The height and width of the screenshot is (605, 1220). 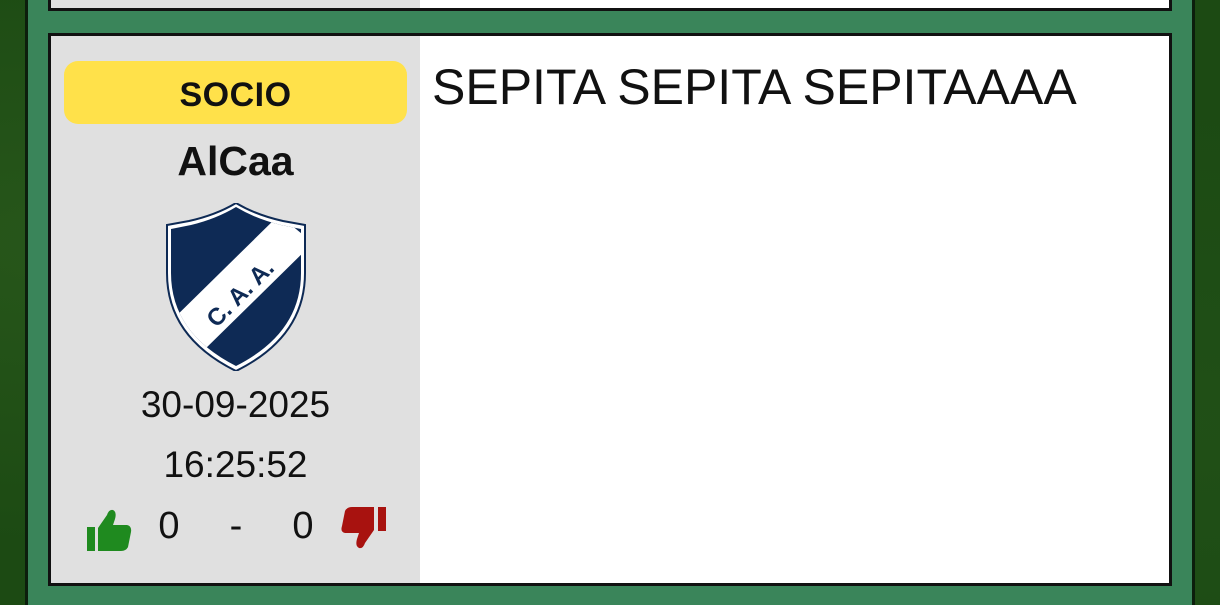 I want to click on dislike-count: 0, so click(x=303, y=526).